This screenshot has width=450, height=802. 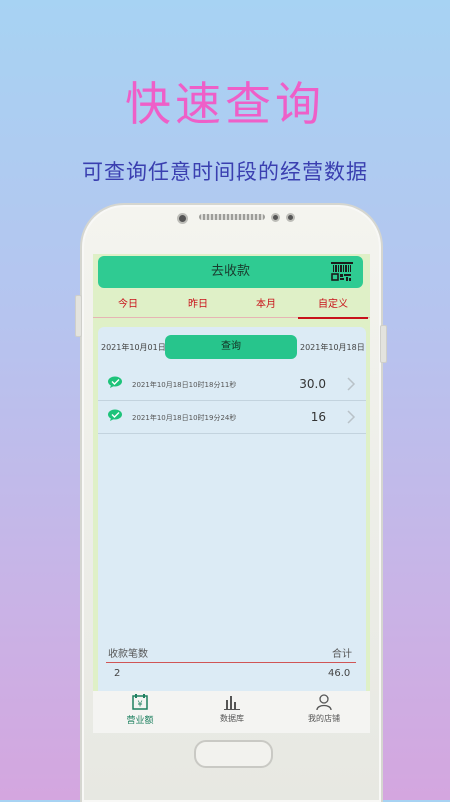 What do you see at coordinates (233, 754) in the screenshot?
I see `phone-home-button` at bounding box center [233, 754].